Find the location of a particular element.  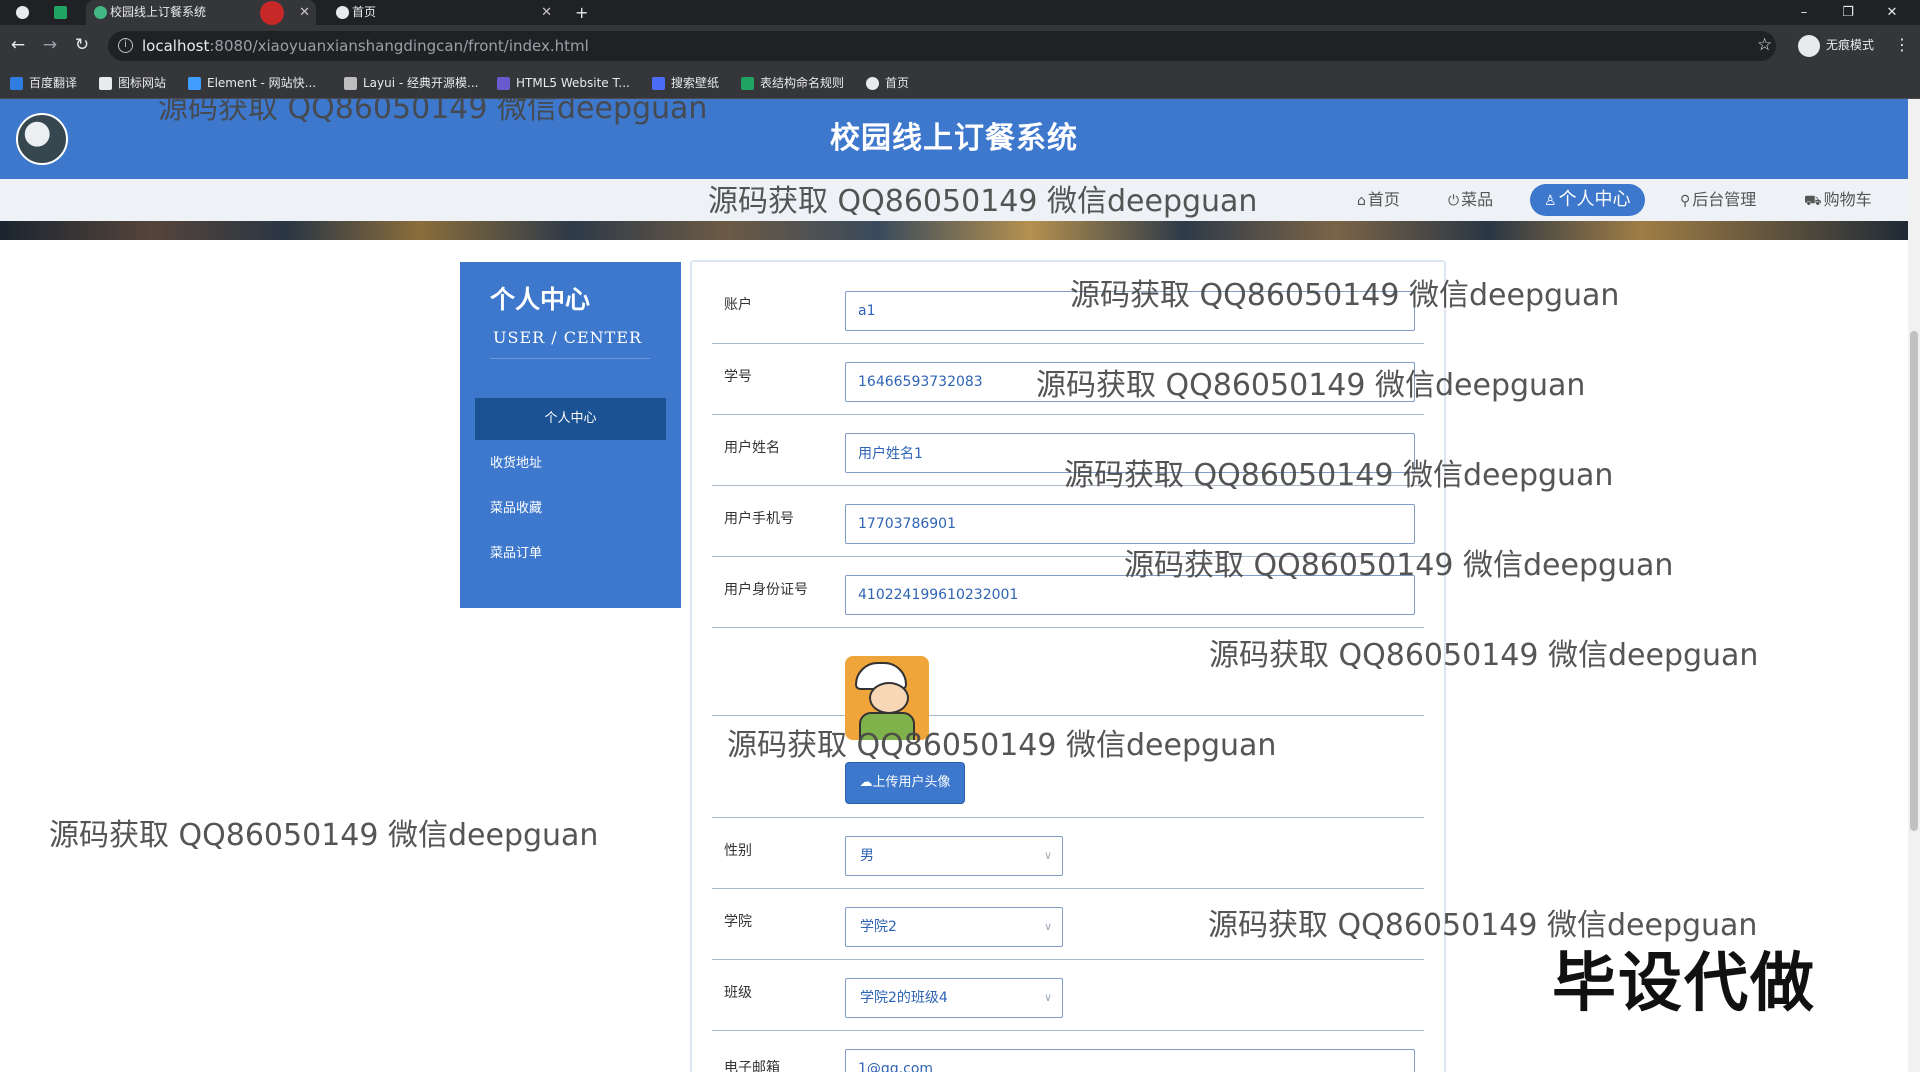

id-card-label: 用户身份证号 is located at coordinates (766, 590).